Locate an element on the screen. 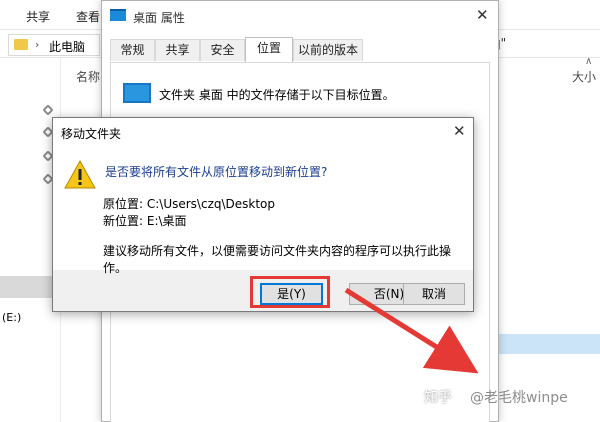 Image resolution: width=600 pixels, height=422 pixels. address-input: › 此电脑 is located at coordinates (54, 45).